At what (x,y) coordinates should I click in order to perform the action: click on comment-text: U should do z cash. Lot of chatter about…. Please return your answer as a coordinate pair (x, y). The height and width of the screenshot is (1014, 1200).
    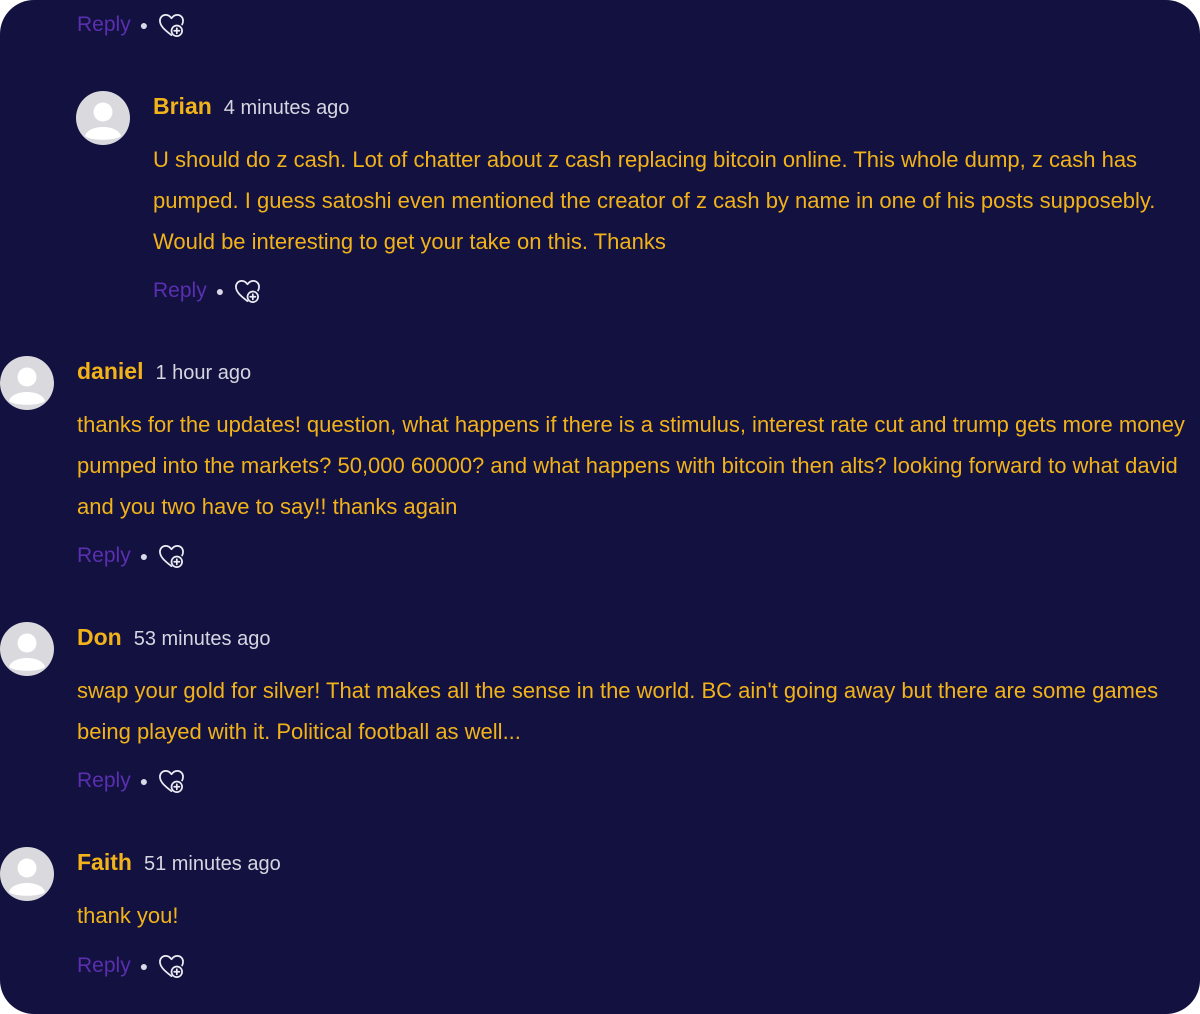
    Looking at the image, I should click on (654, 200).